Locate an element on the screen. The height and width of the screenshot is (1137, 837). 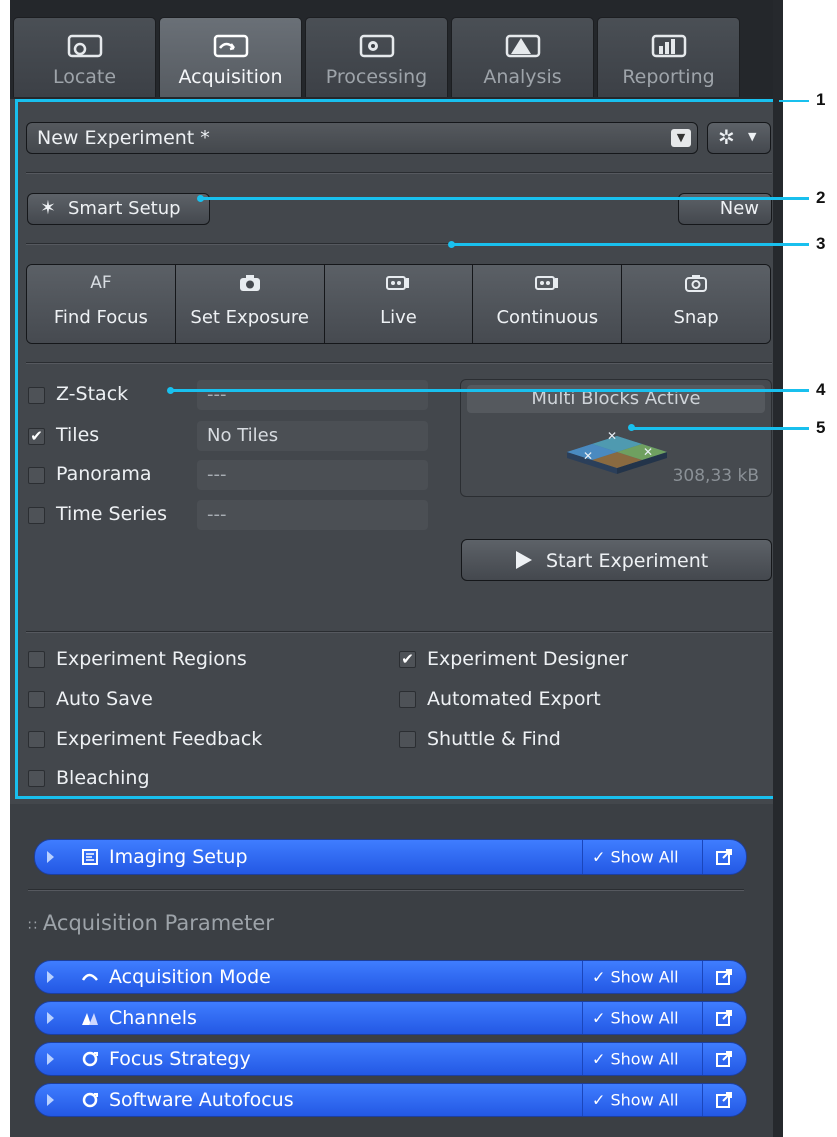
tab-analysis: Analysis is located at coordinates (522, 57).